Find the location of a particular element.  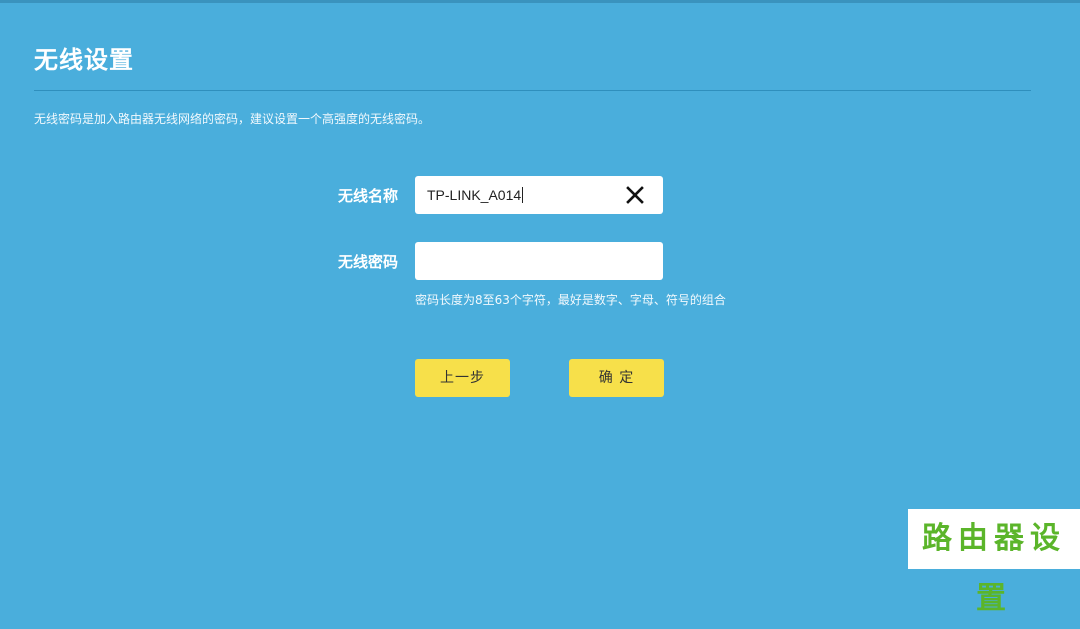

page-title: 无线设置 is located at coordinates (84, 60).